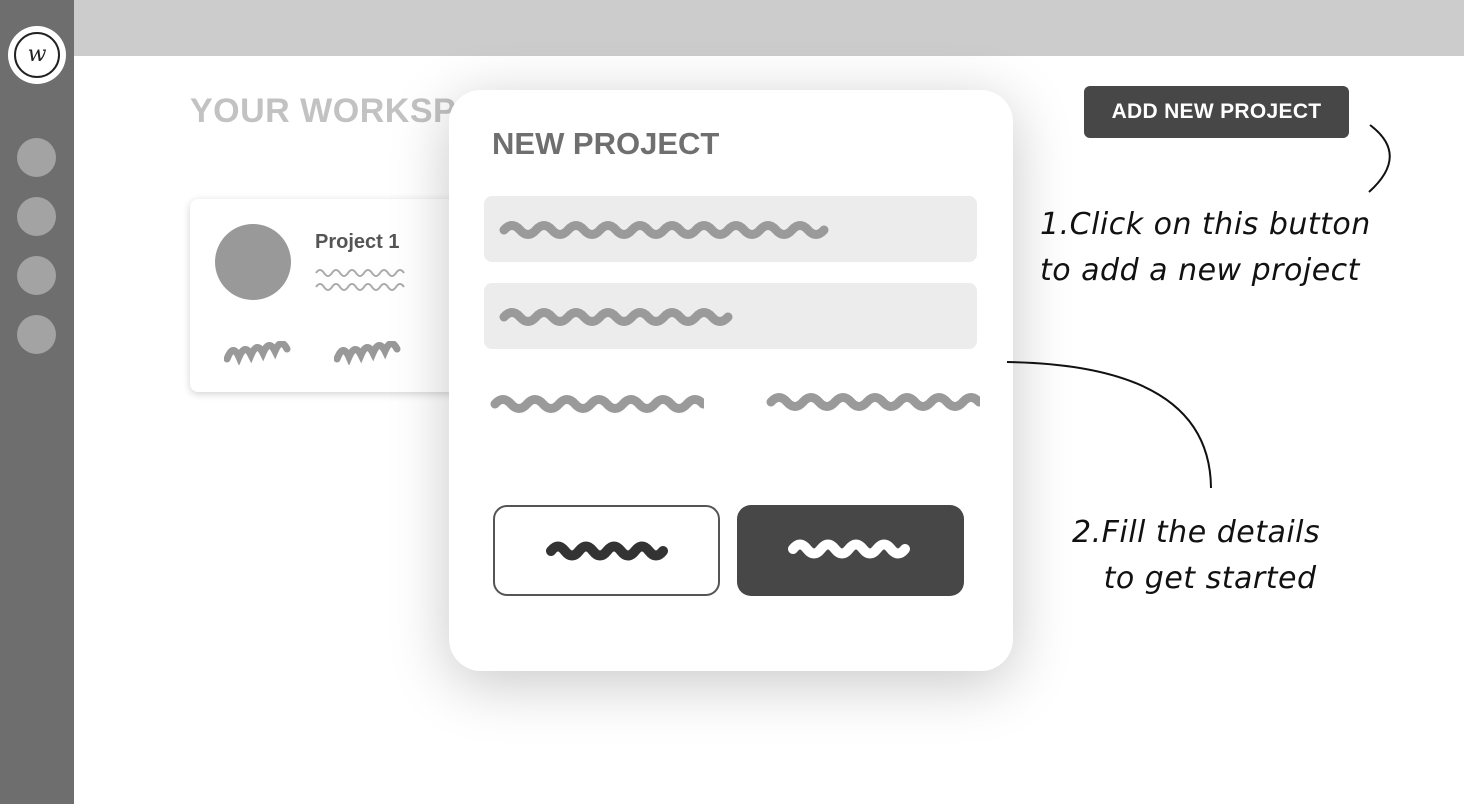 Image resolution: width=1464 pixels, height=804 pixels. I want to click on create-button, so click(850, 550).